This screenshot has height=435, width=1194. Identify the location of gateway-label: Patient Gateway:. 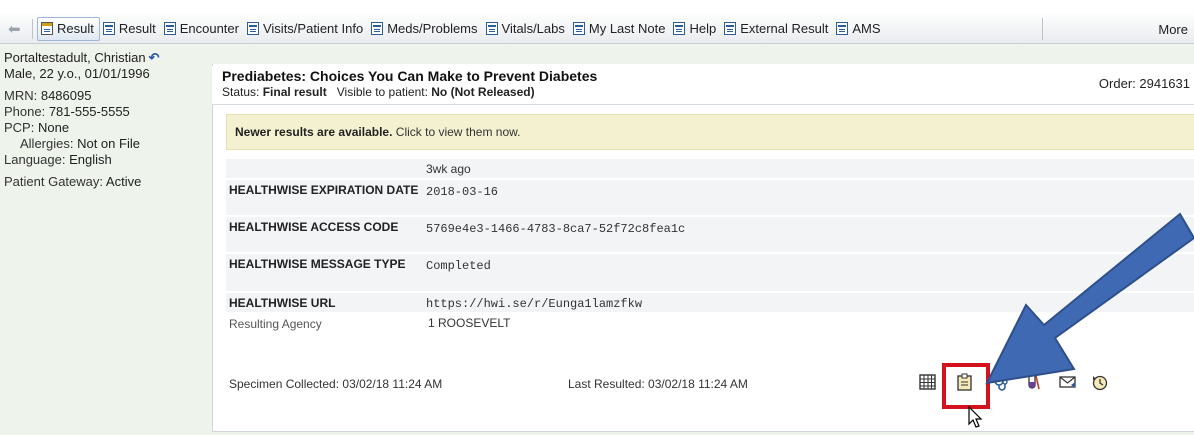
(53, 181).